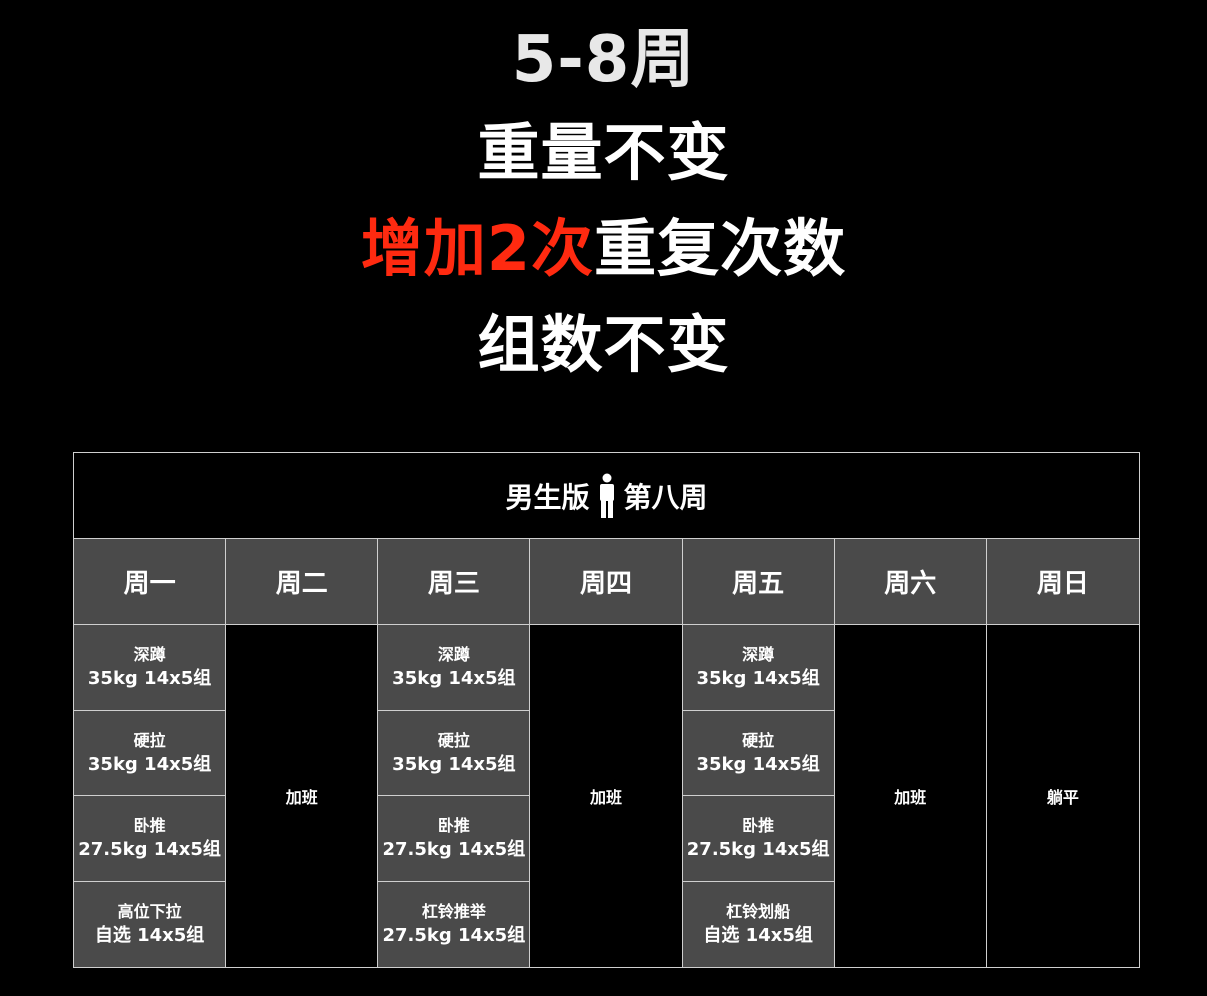 This screenshot has width=1207, height=996. Describe the element at coordinates (758, 924) in the screenshot. I see `exercise-cell: 杠铃划船 自选 14x5组` at that location.